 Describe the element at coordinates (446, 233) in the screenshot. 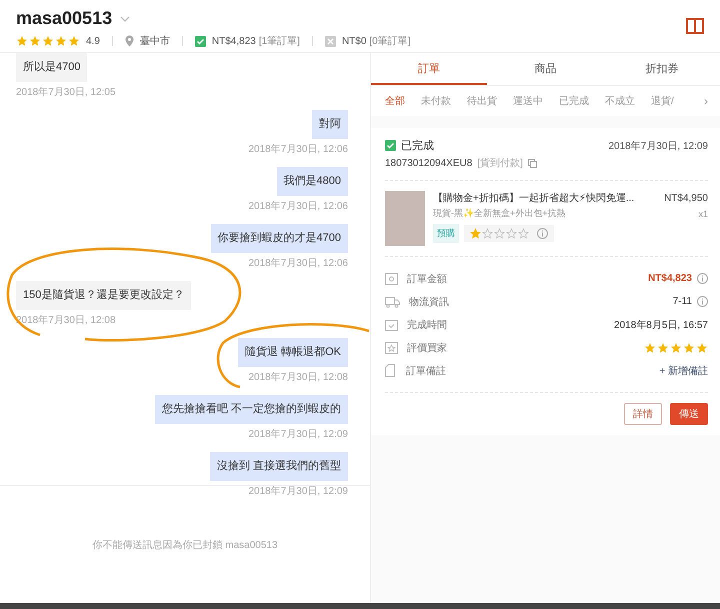

I see `preorder-tag: 預購` at that location.